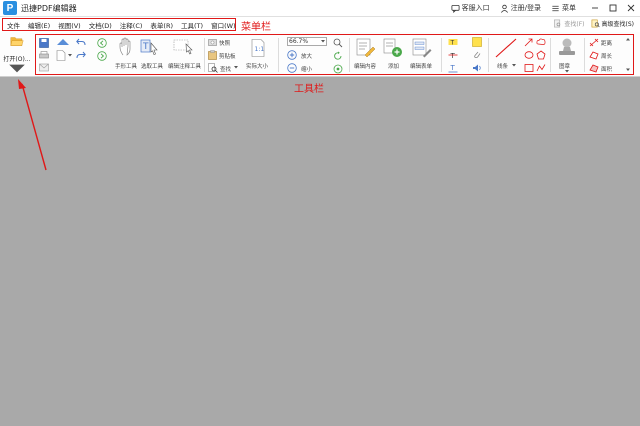 The height and width of the screenshot is (426, 640). I want to click on close-button, so click(631, 8).